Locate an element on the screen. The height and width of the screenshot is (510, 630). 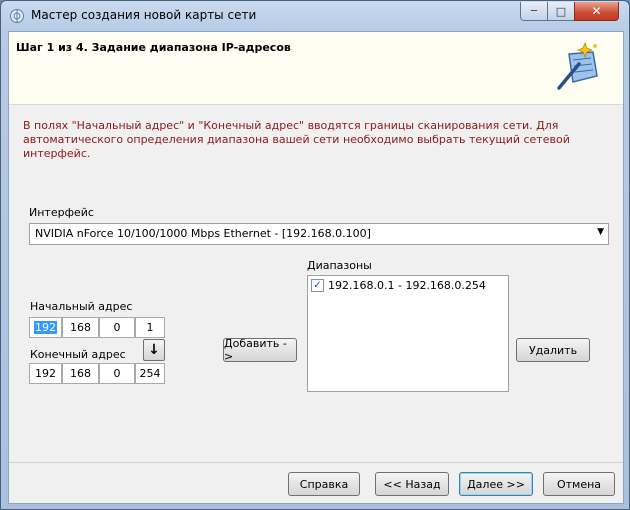
range-checkbox: ✓ is located at coordinates (317, 285).